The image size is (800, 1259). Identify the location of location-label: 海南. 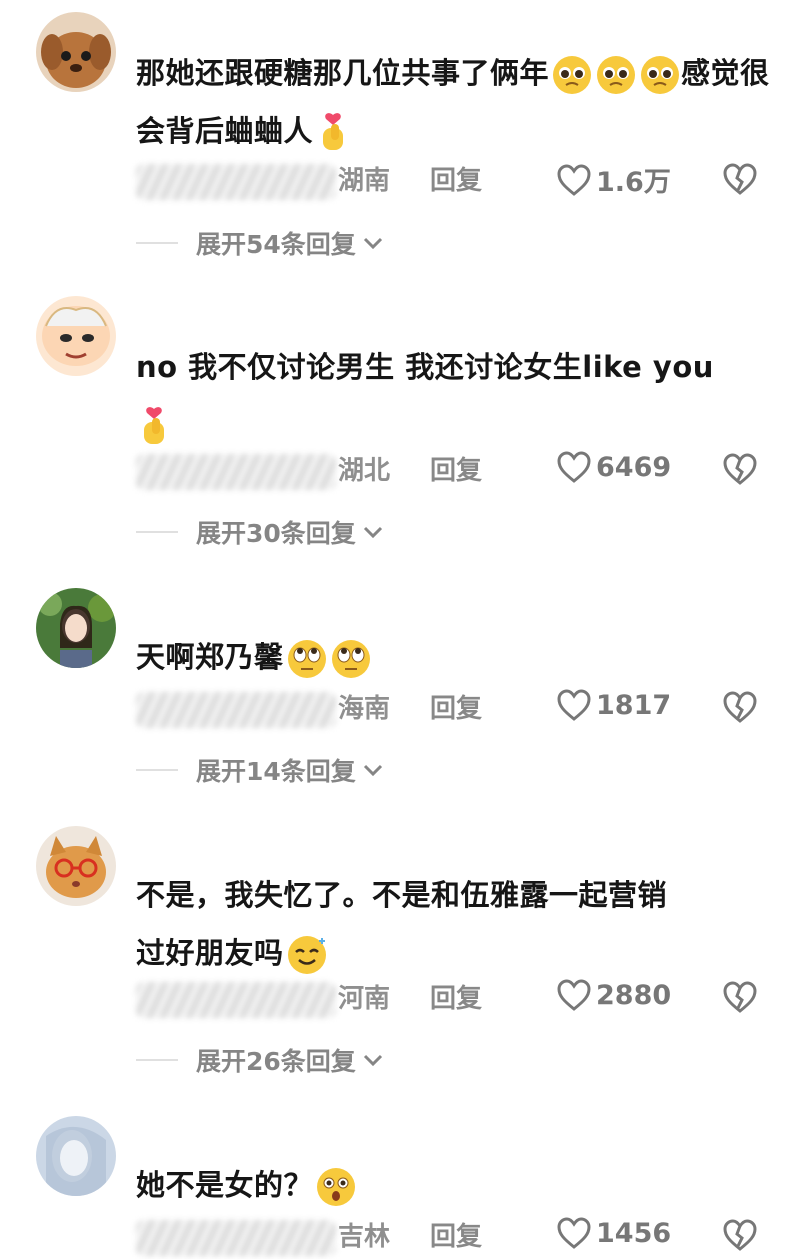
(364, 709).